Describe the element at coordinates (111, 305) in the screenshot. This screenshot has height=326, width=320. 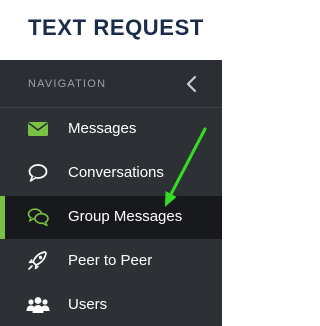
I see `sidebar-item-users: Users` at that location.